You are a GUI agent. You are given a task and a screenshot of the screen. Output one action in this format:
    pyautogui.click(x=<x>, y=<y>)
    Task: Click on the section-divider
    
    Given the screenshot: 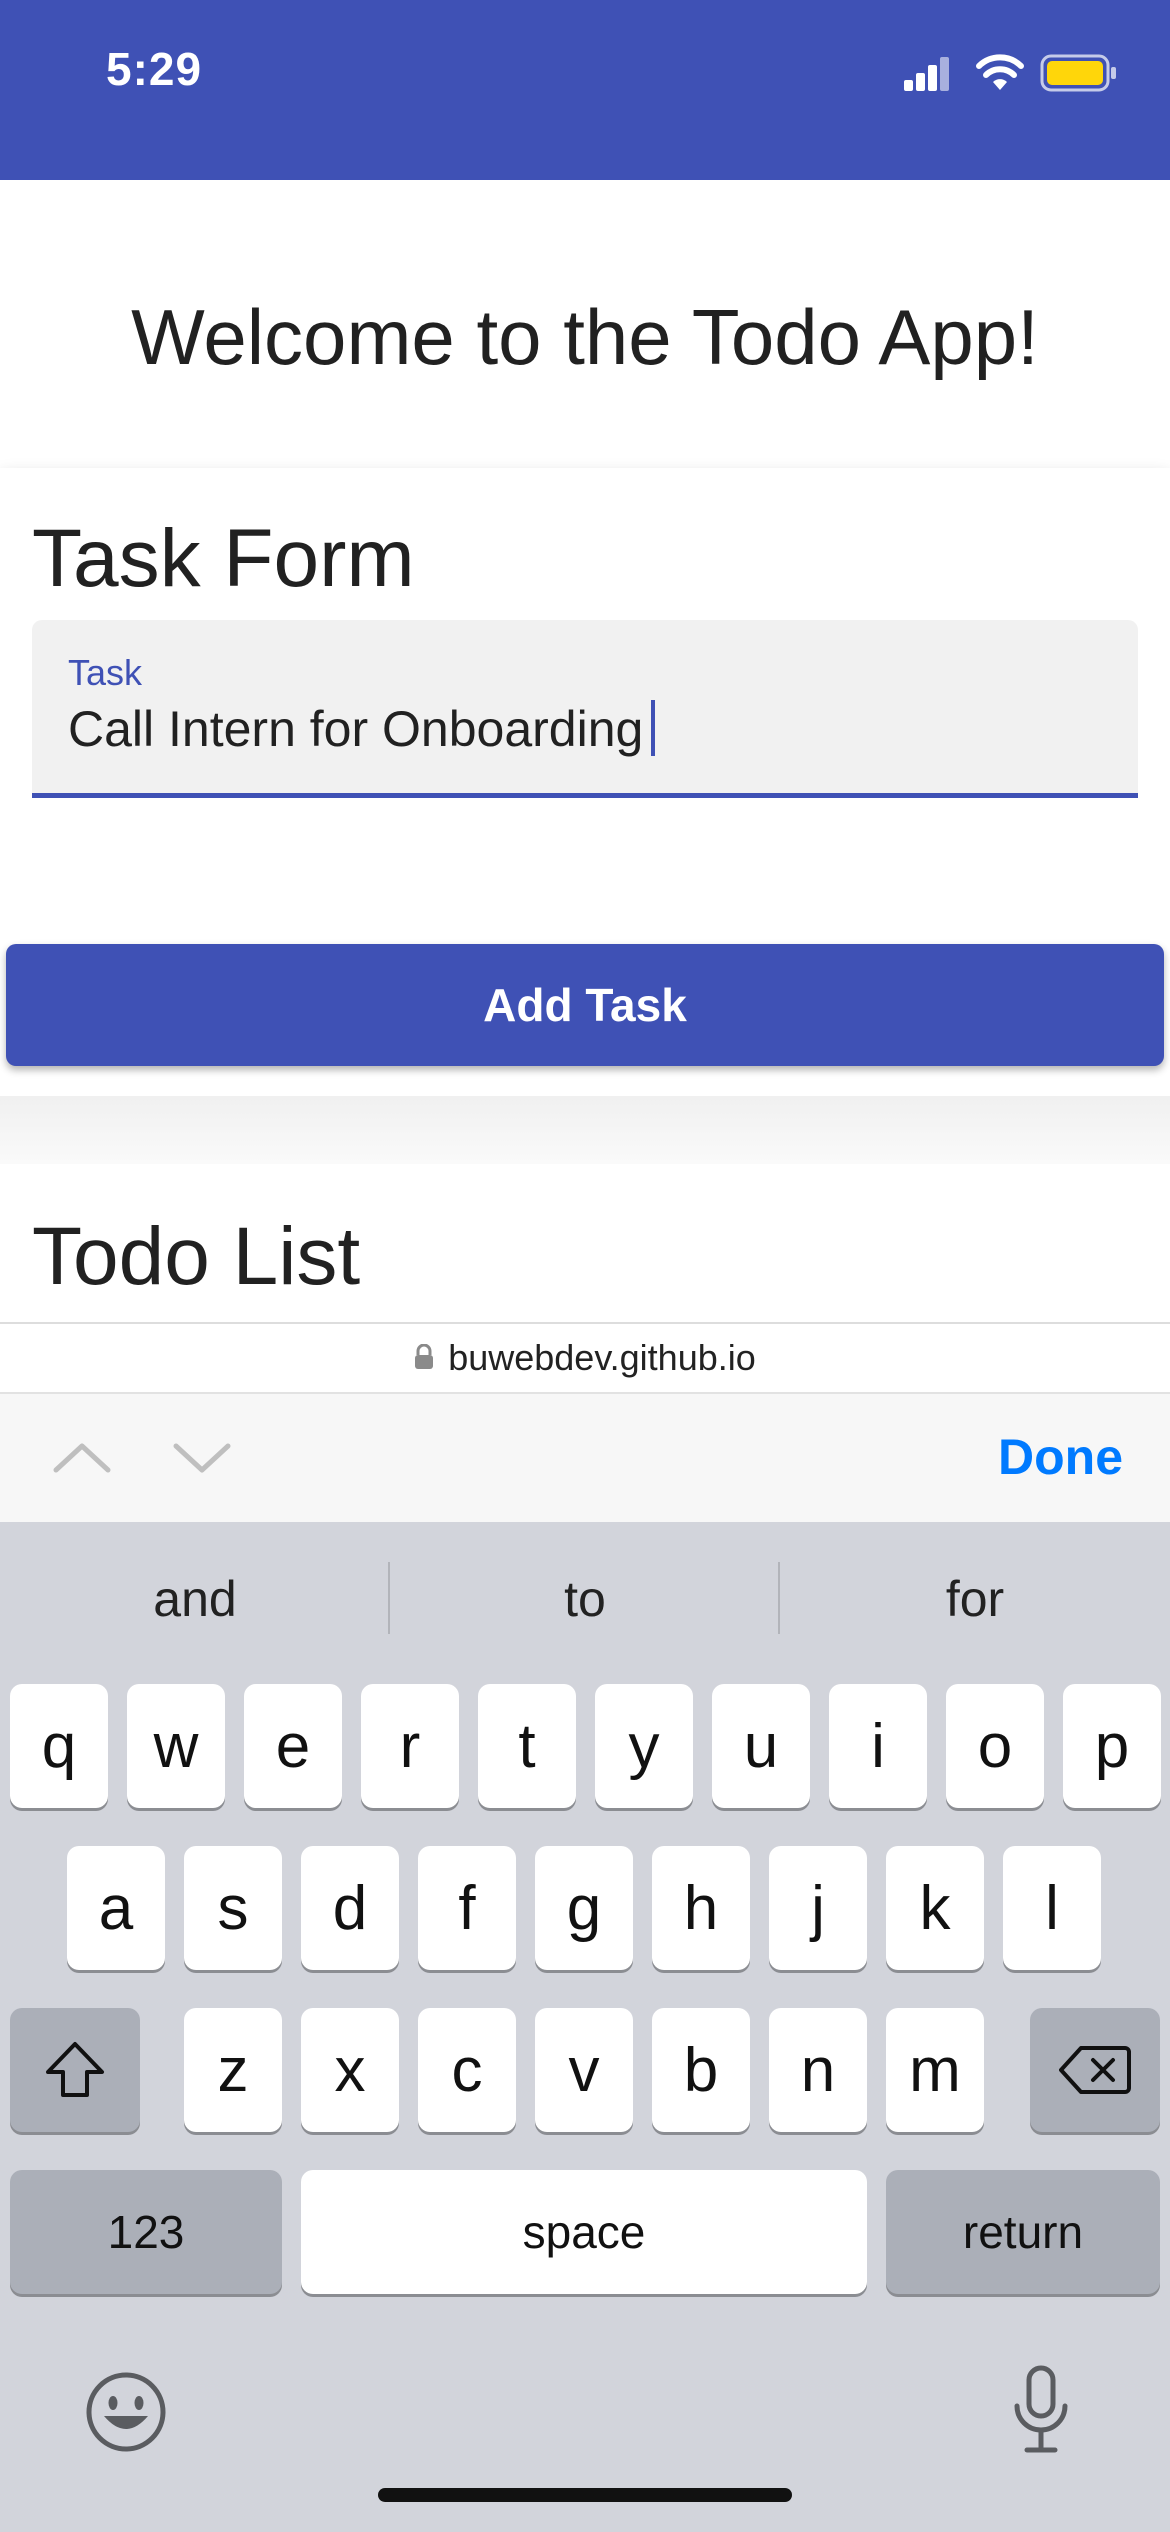 What is the action you would take?
    pyautogui.click(x=585, y=1130)
    